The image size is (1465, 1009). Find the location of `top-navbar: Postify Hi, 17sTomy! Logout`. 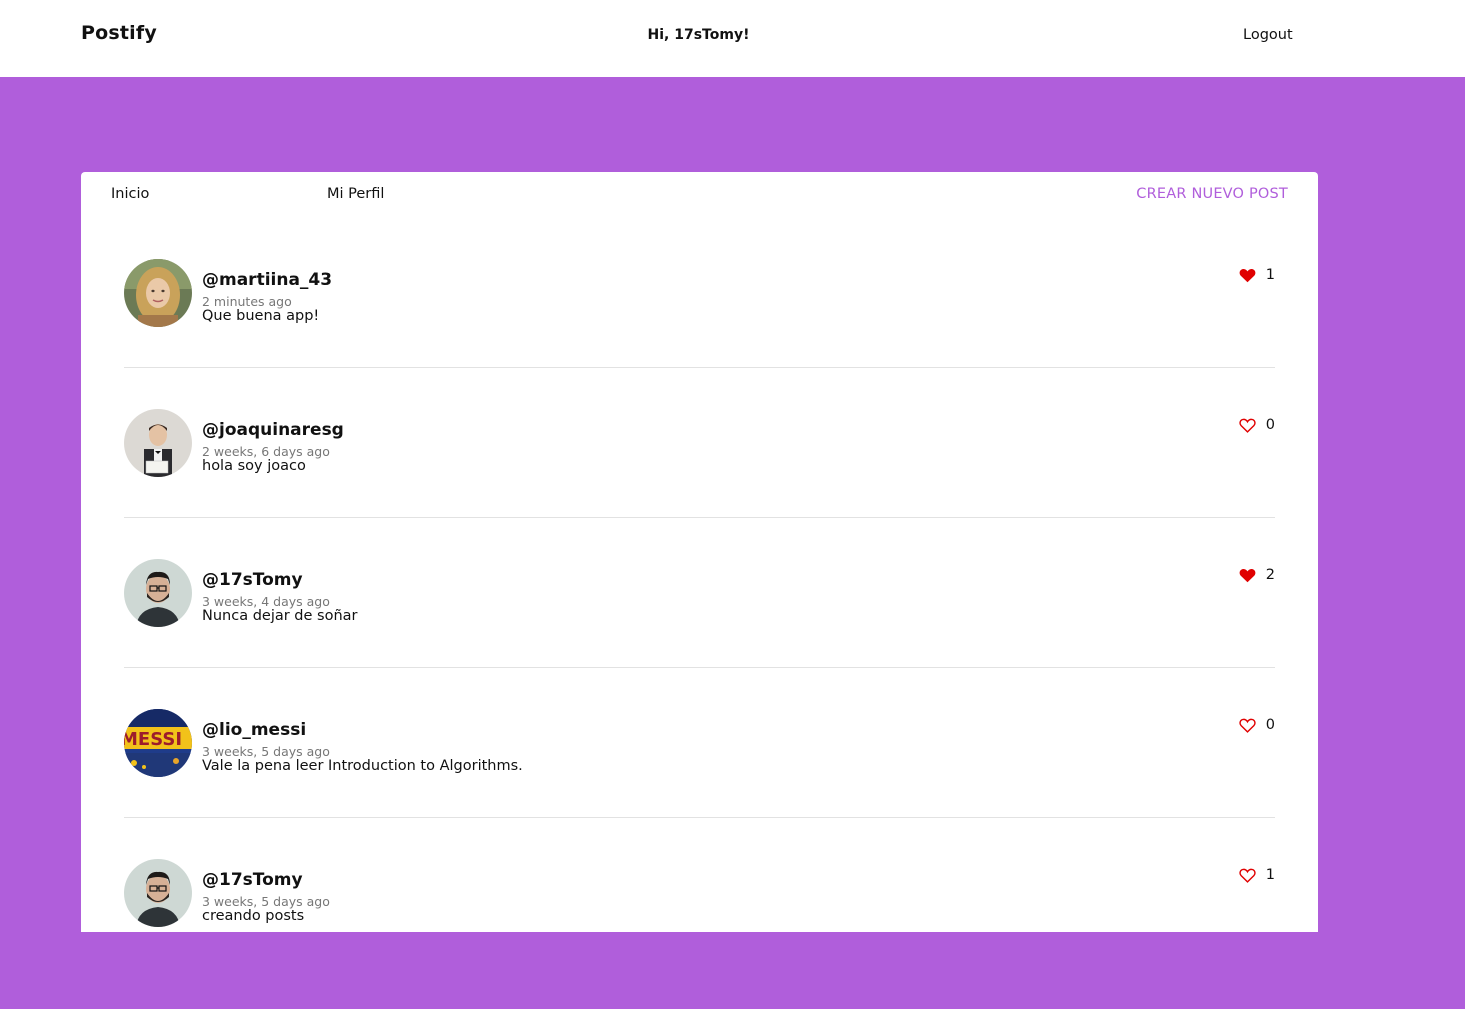

top-navbar: Postify Hi, 17sTomy! Logout is located at coordinates (732, 38).